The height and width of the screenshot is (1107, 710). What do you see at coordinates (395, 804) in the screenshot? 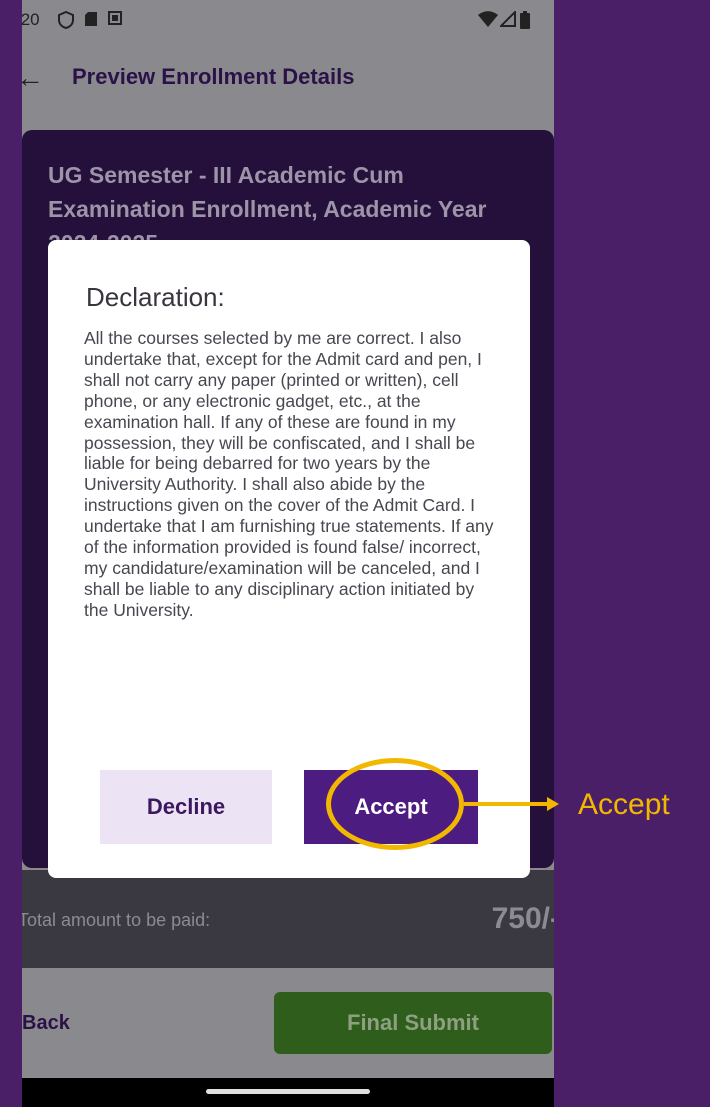
I see `highlight-ellipse` at bounding box center [395, 804].